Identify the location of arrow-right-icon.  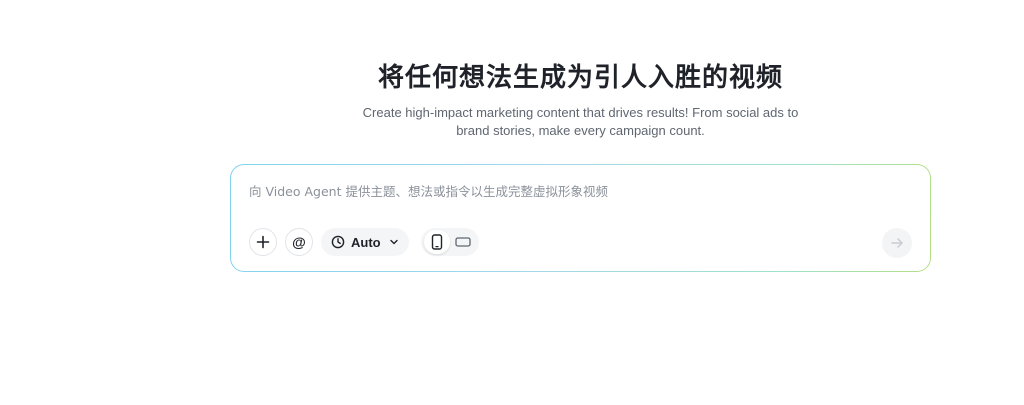
(897, 243).